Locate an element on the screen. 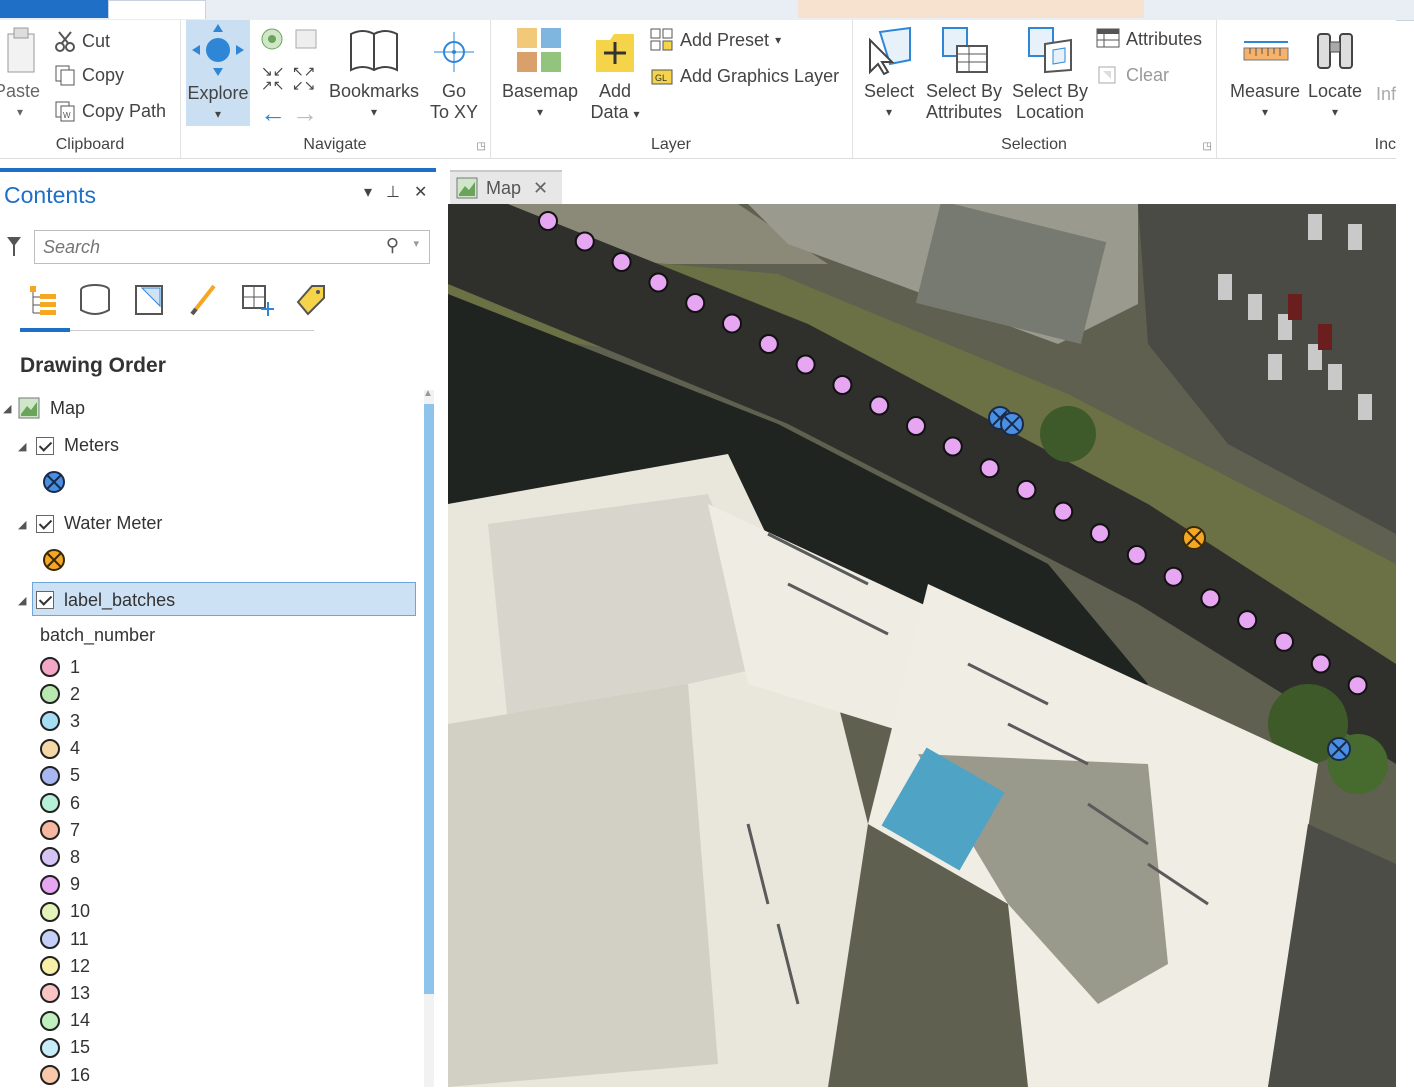 This screenshot has height=1088, width=1414. batch-label: 15 is located at coordinates (80, 1047).